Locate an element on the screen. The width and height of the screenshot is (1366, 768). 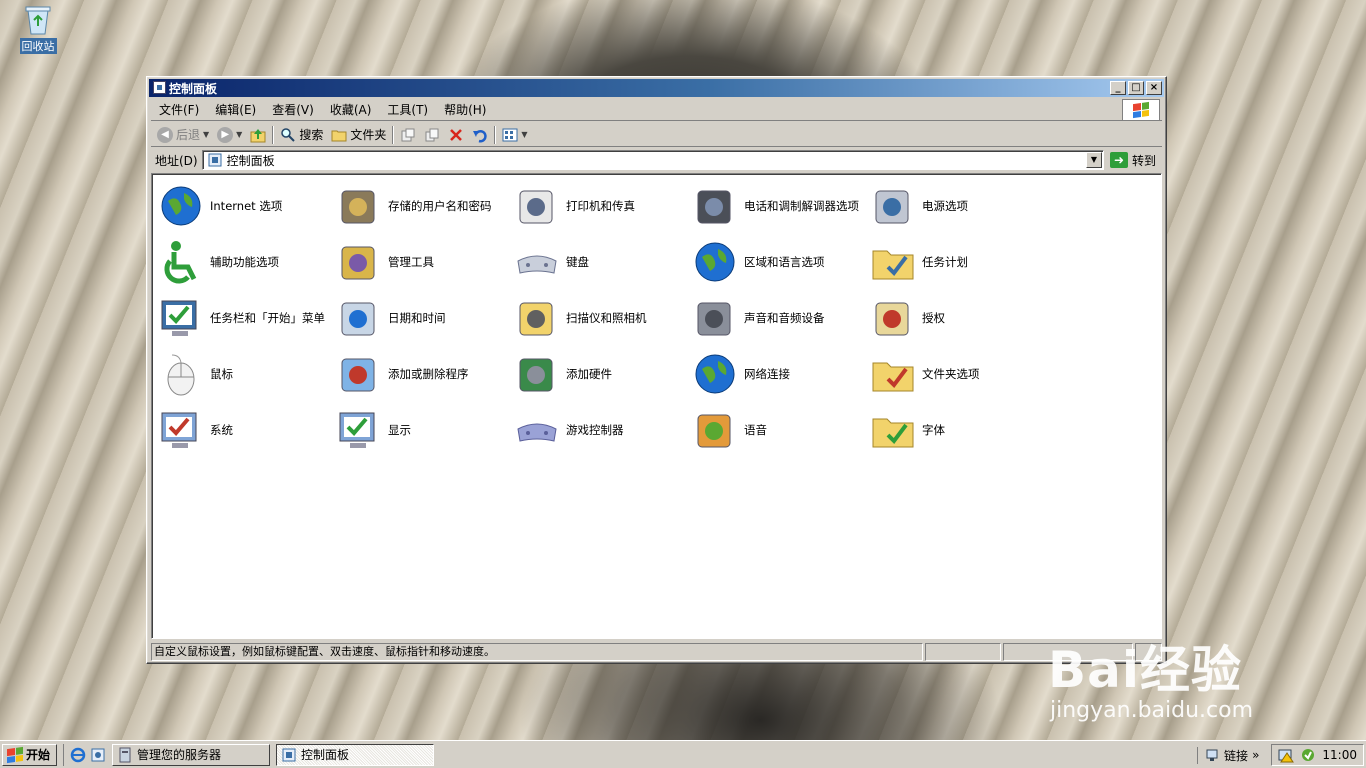
taskbar: 开始 管理您的服务器 控制面板 链接 » 11:00 is located at coordinates (683, 754).